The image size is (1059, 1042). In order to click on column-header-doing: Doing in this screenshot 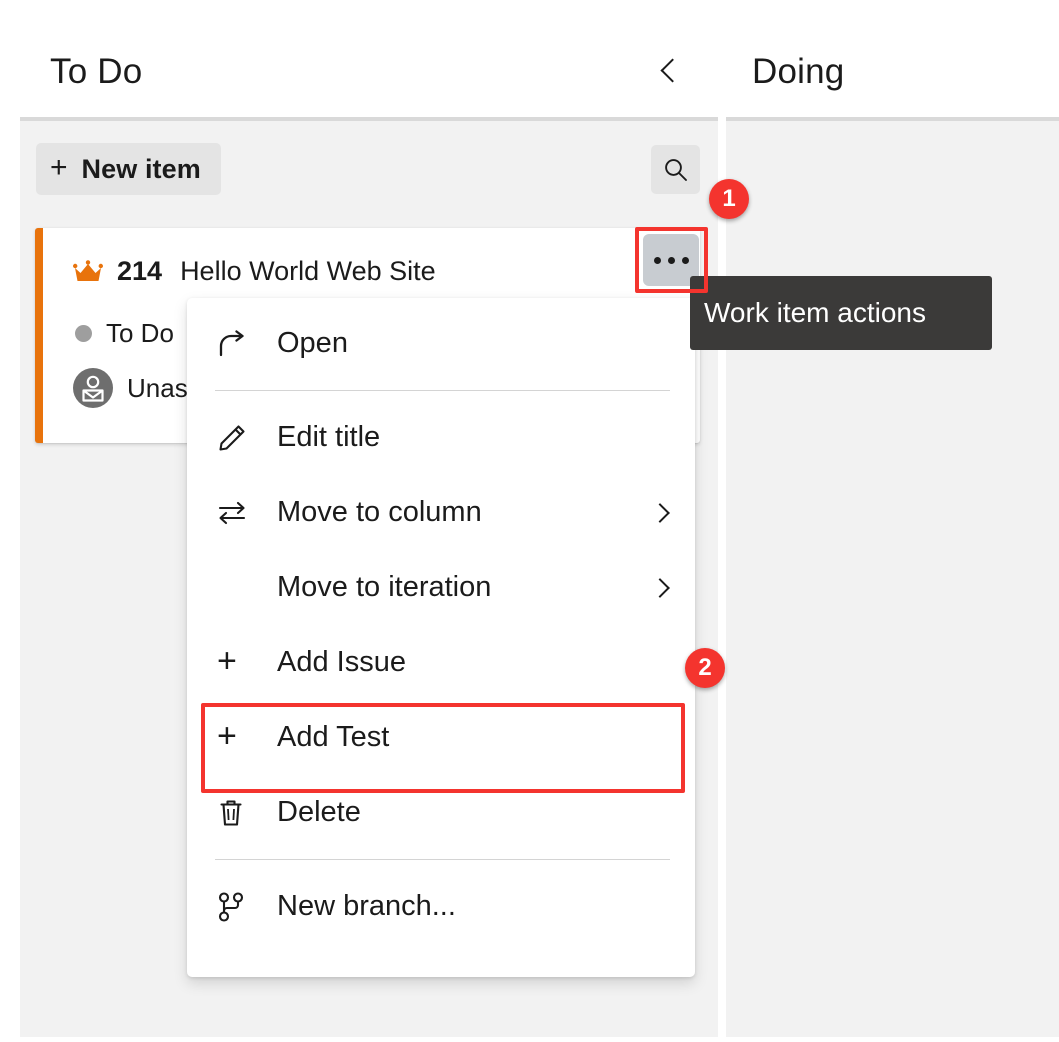, I will do `click(798, 71)`.